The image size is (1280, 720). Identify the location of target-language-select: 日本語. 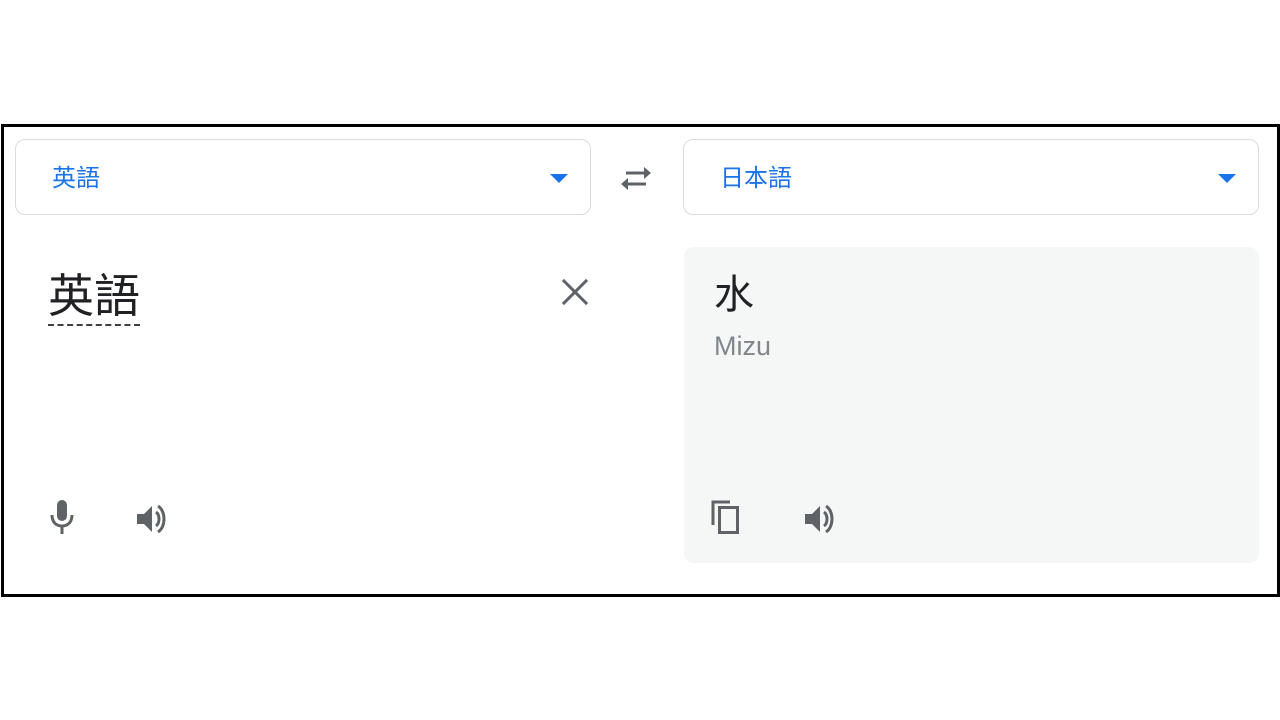
(971, 177).